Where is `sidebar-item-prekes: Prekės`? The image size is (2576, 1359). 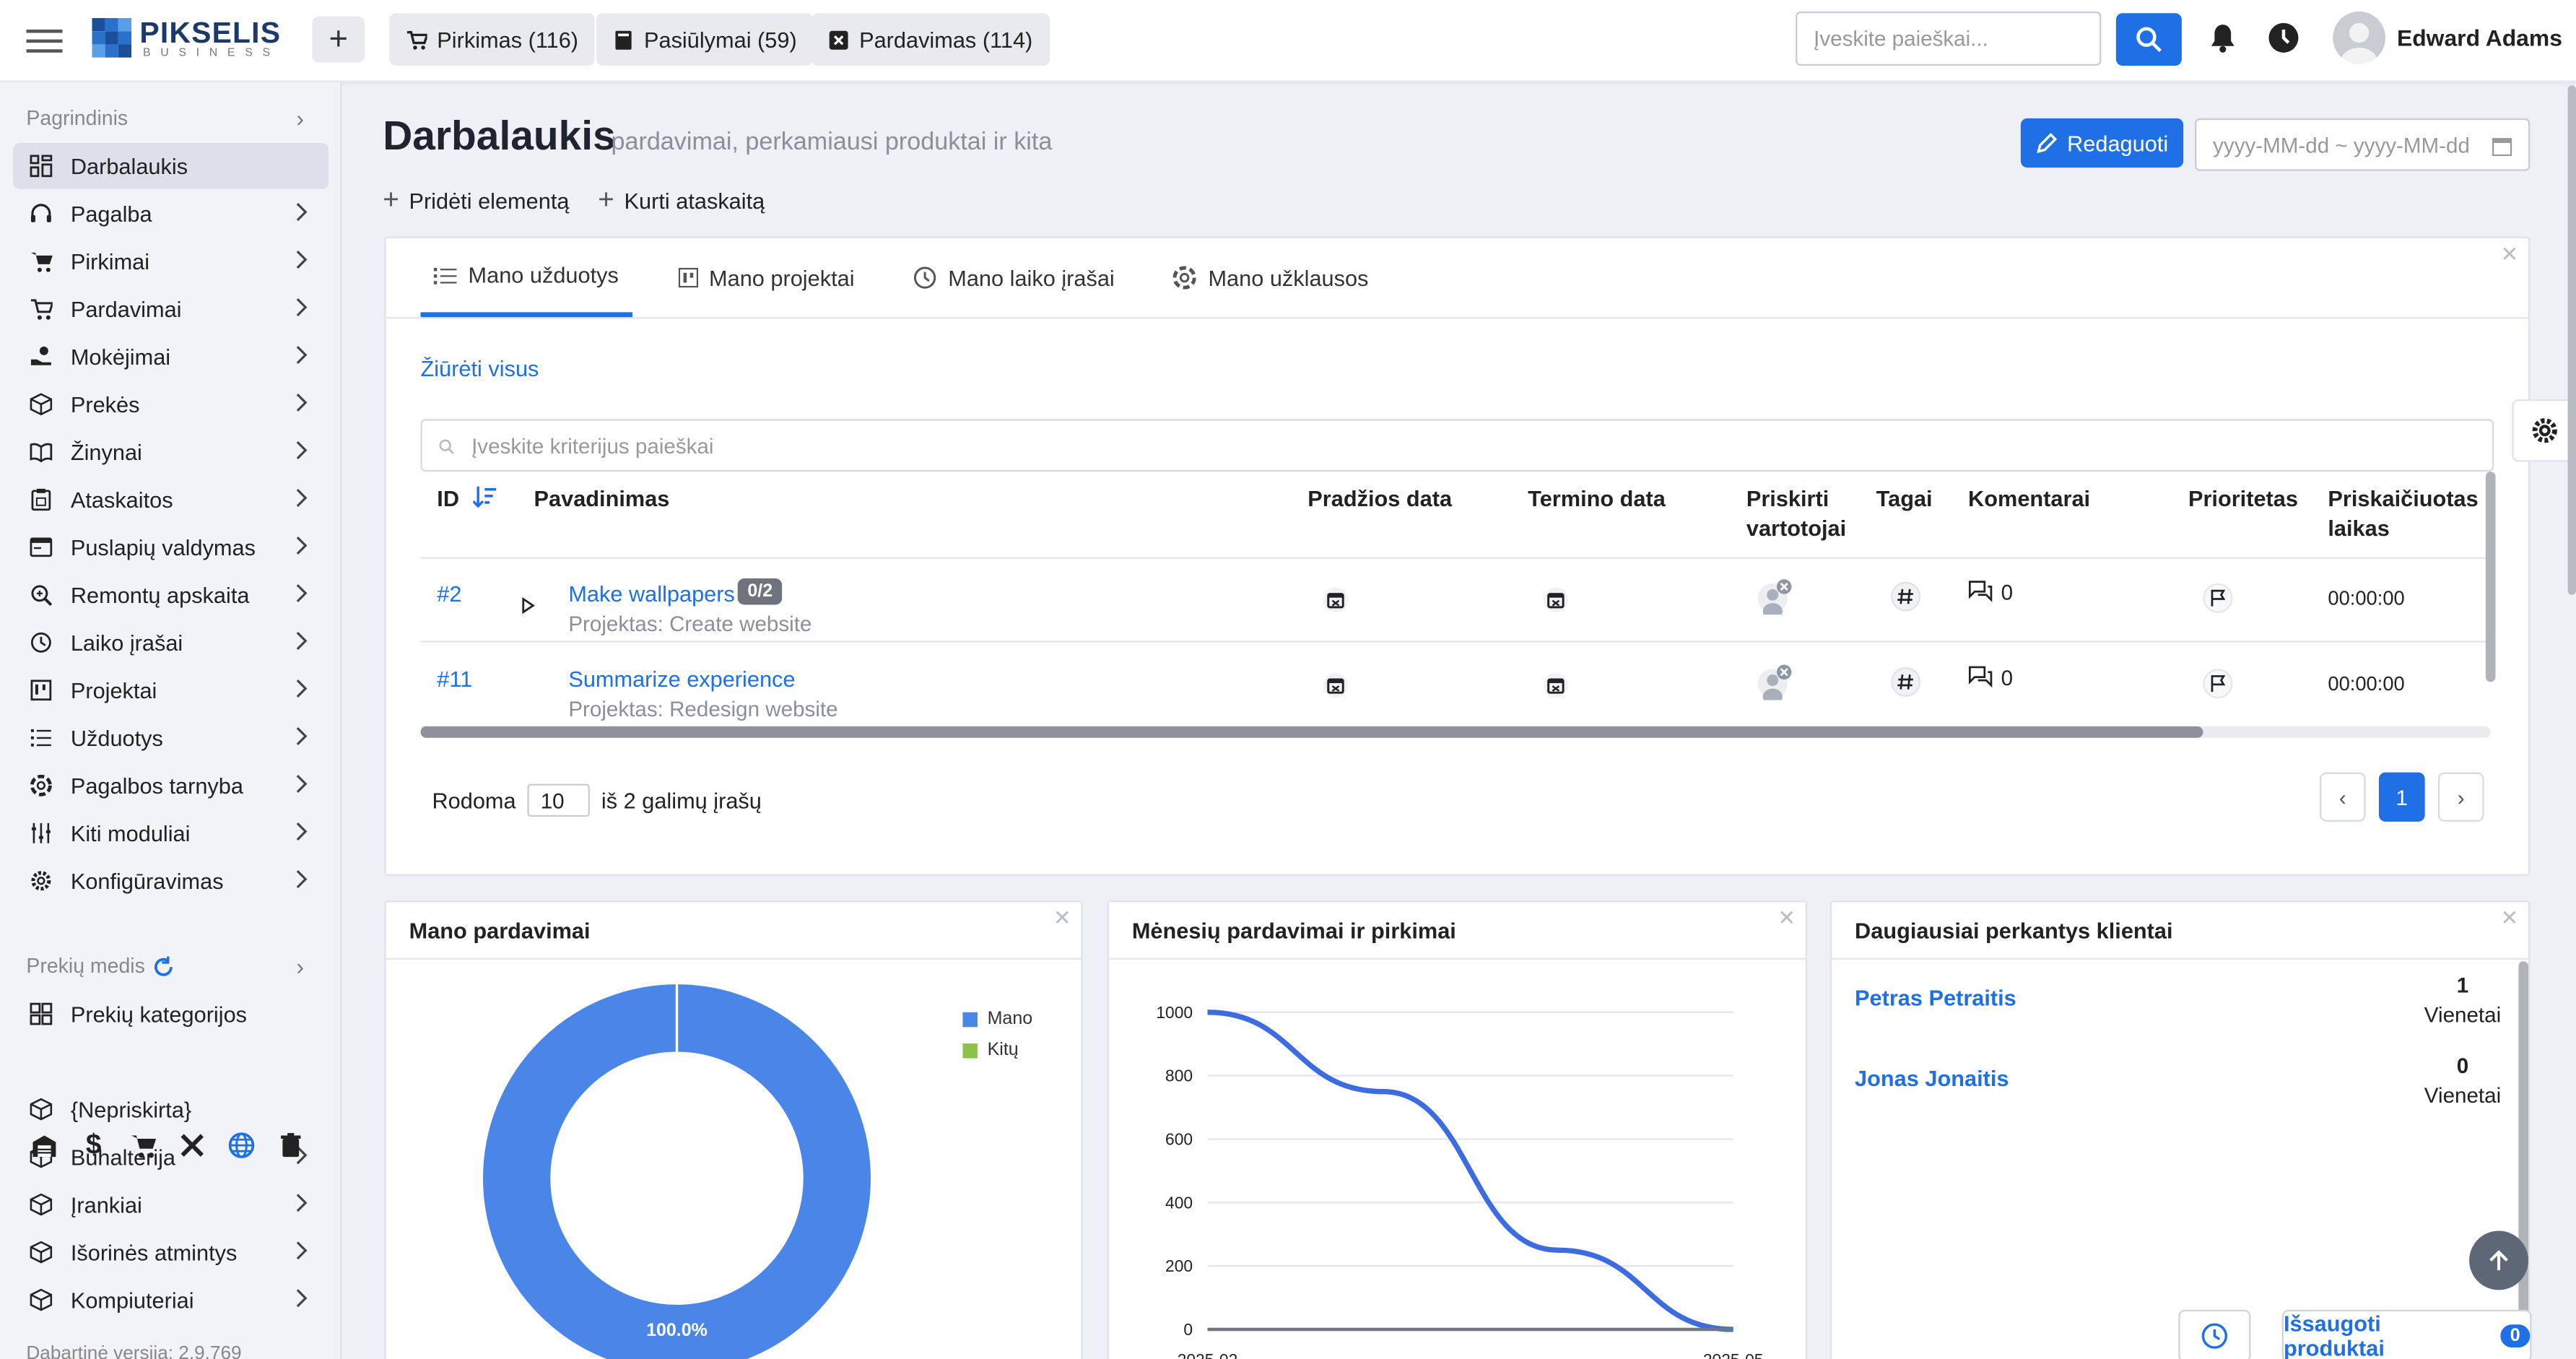 sidebar-item-prekes: Prekės is located at coordinates (170, 404).